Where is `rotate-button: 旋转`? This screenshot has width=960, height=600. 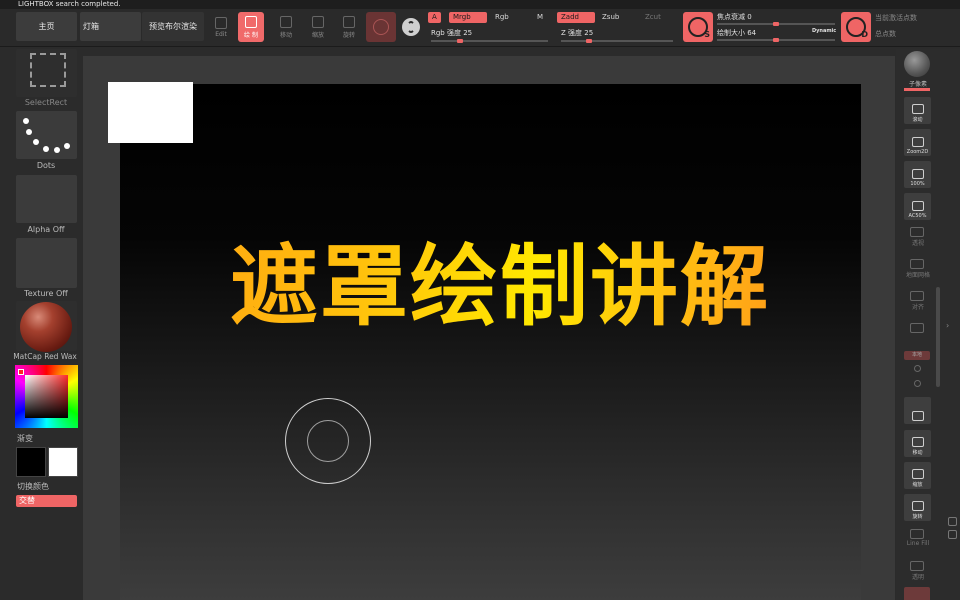 rotate-button: 旋转 is located at coordinates (917, 507).